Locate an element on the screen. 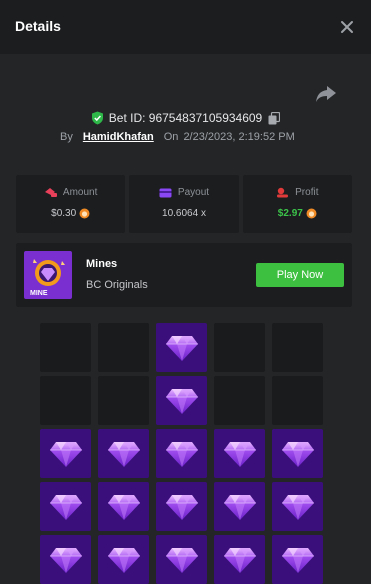 The height and width of the screenshot is (584, 371). page-title: Details is located at coordinates (38, 26).